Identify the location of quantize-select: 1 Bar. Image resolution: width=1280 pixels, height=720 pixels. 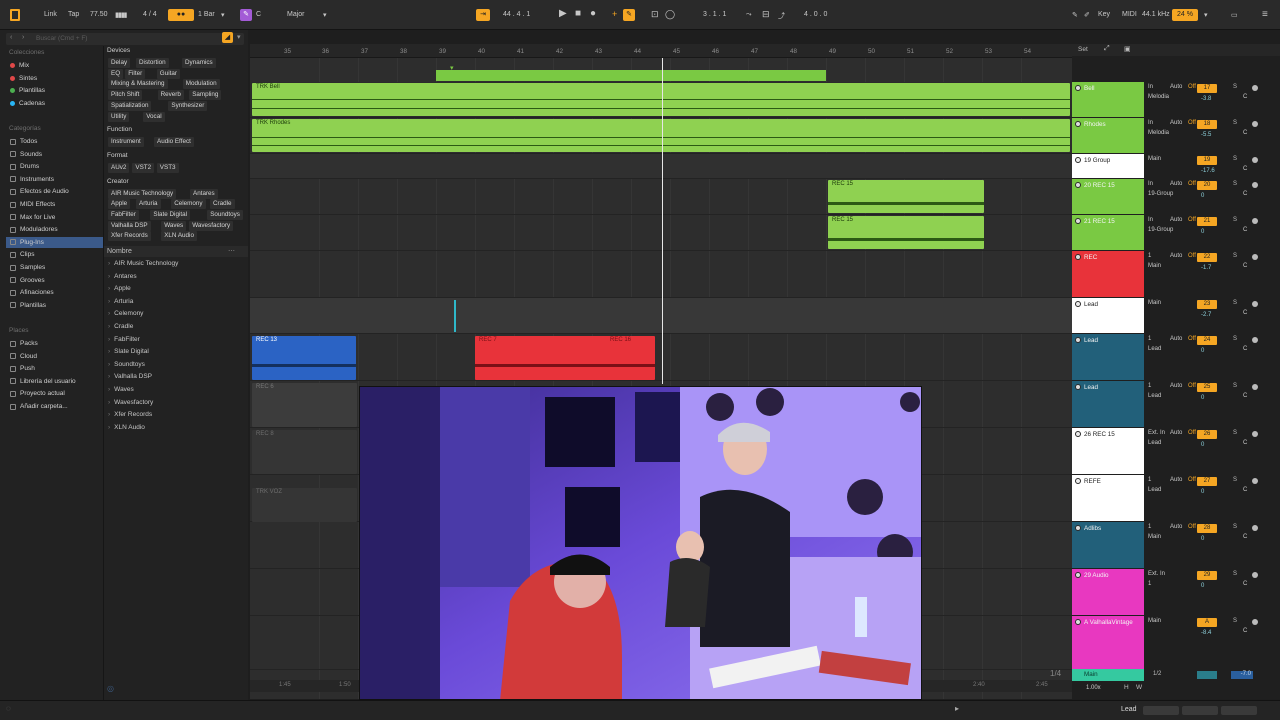
(206, 14).